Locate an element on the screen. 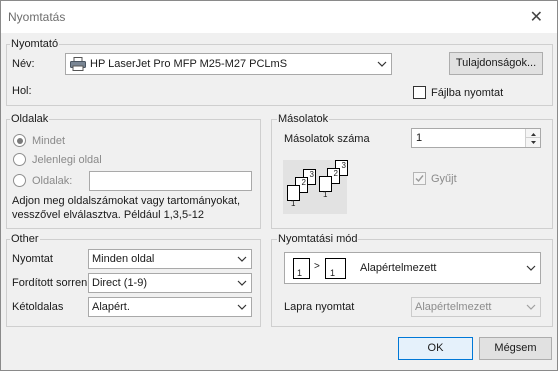 The width and height of the screenshot is (558, 371). sheet-to-icon: 1 is located at coordinates (335, 268).